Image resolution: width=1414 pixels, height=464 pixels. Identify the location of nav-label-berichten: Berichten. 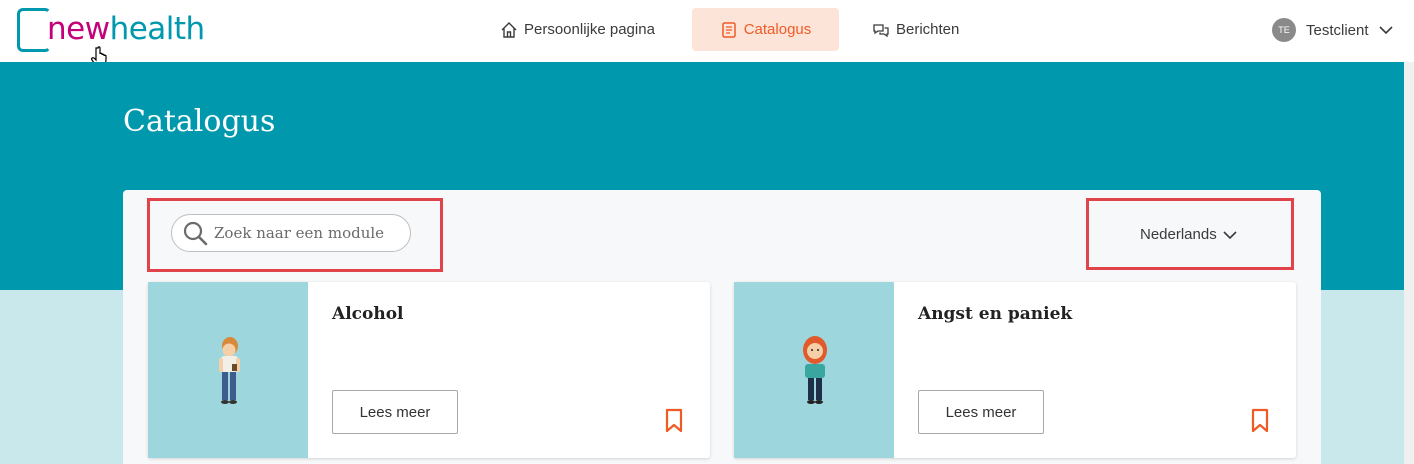
(928, 29).